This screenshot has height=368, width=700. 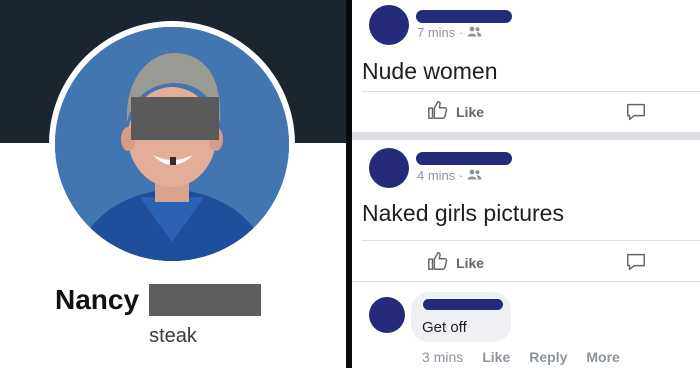 What do you see at coordinates (205, 300) in the screenshot?
I see `surname-censor-bar` at bounding box center [205, 300].